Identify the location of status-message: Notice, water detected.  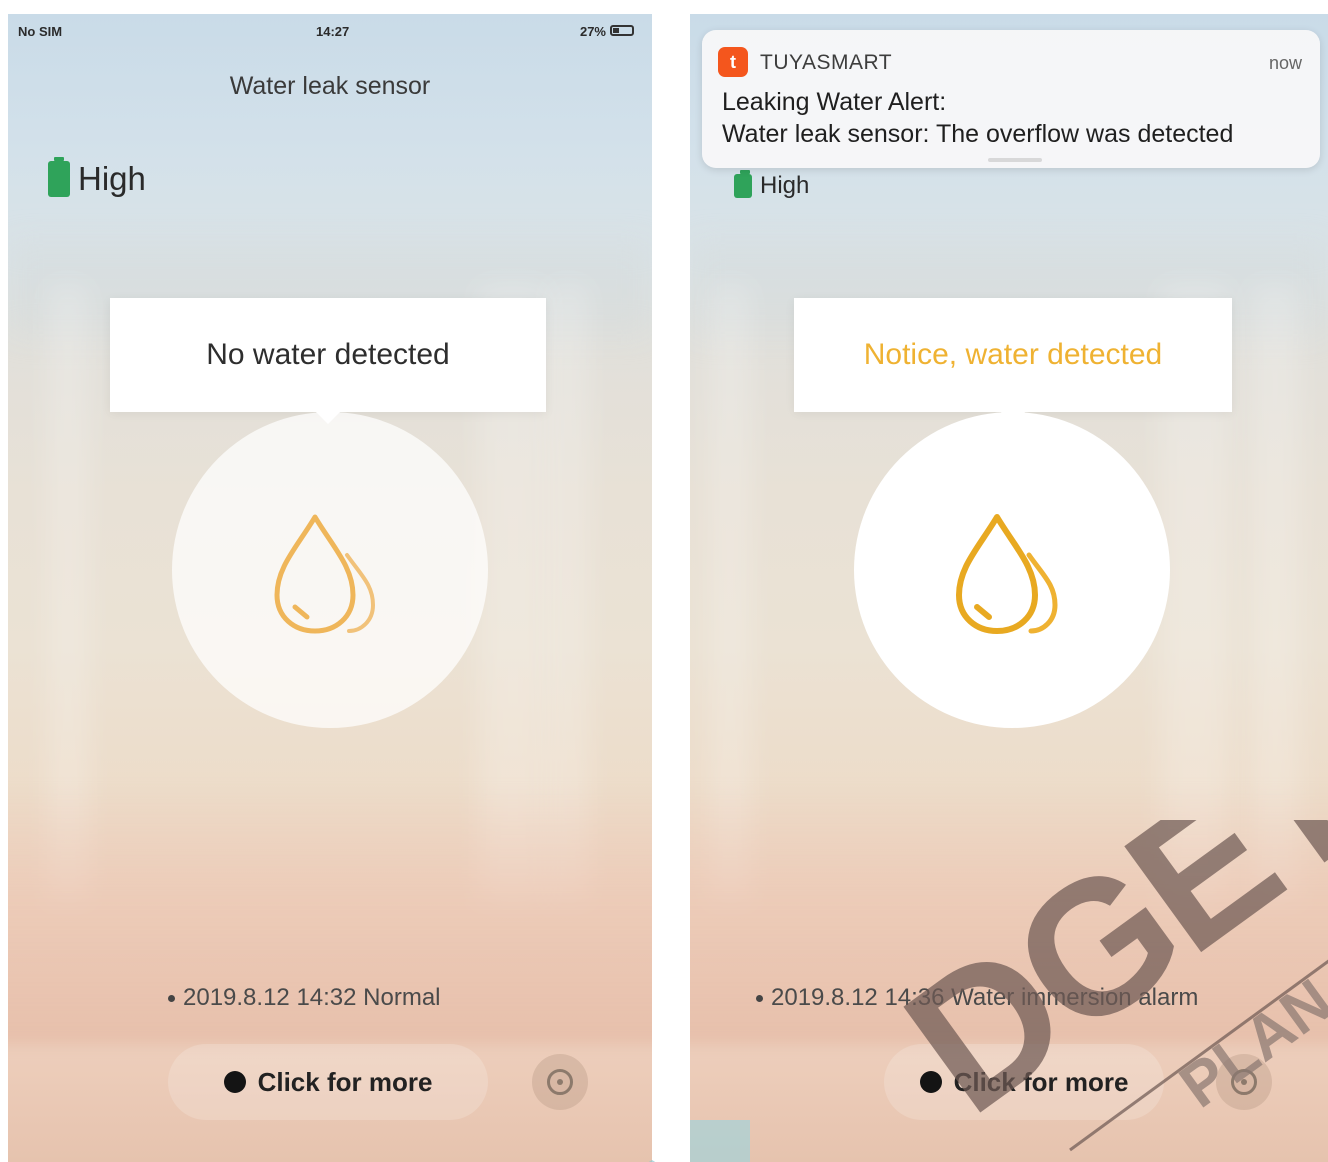
(1013, 354).